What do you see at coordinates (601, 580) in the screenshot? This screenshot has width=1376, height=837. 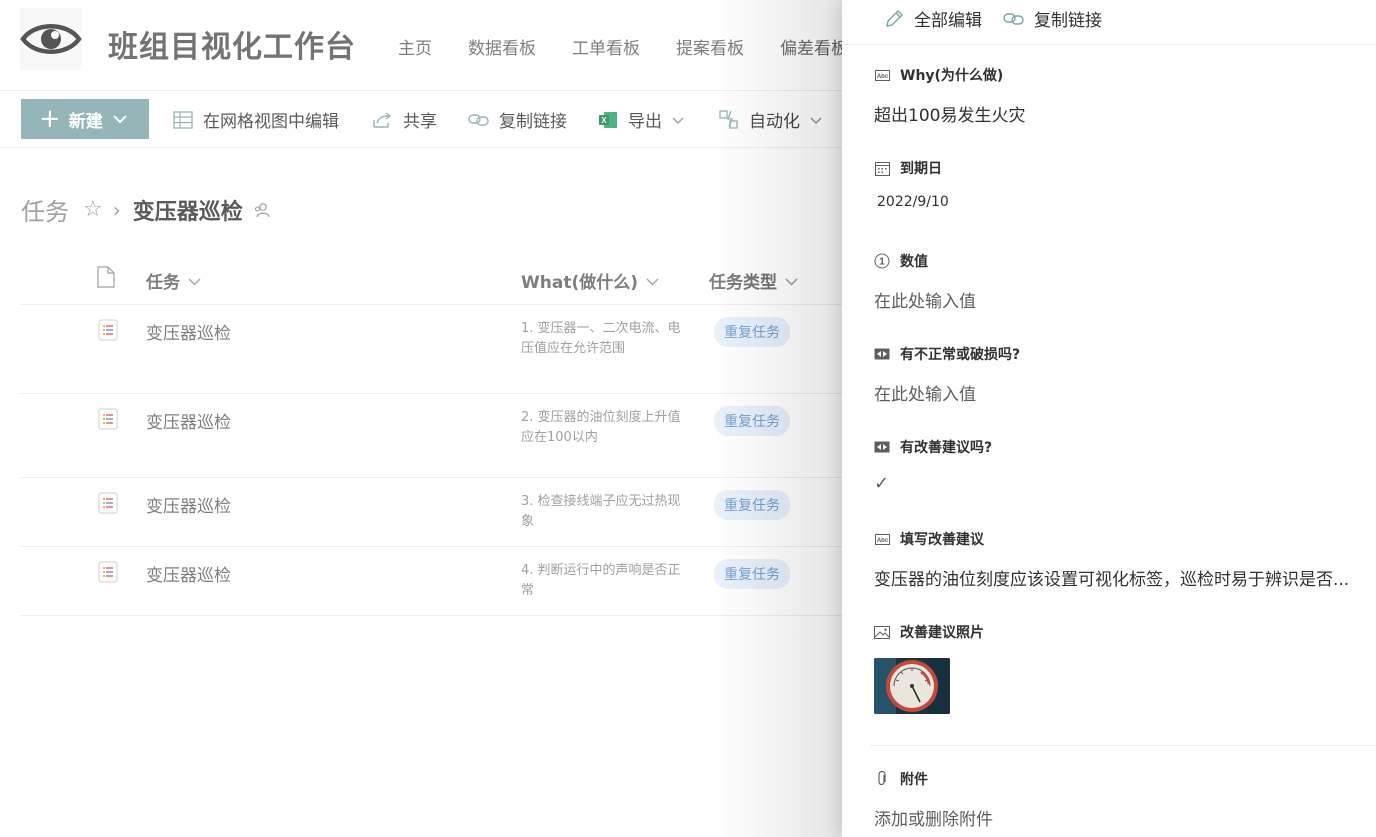 I see `row-what: 4. 判断运行中的声响是否正常` at bounding box center [601, 580].